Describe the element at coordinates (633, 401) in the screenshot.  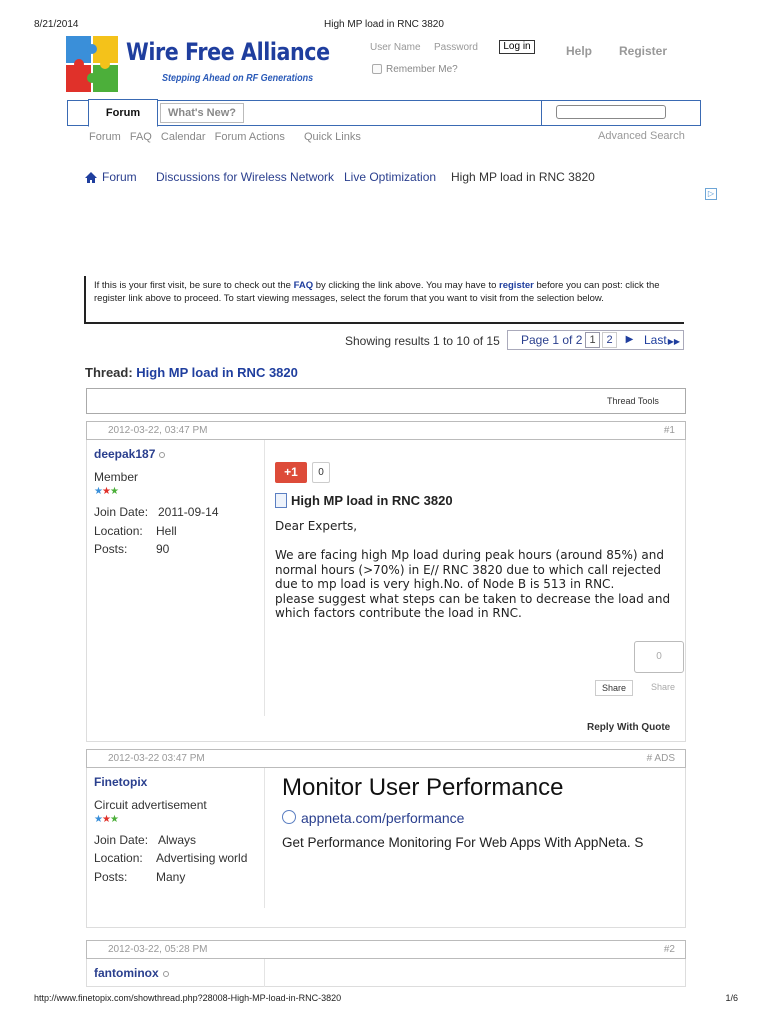
I see `thread-tools-button: Thread Tools` at that location.